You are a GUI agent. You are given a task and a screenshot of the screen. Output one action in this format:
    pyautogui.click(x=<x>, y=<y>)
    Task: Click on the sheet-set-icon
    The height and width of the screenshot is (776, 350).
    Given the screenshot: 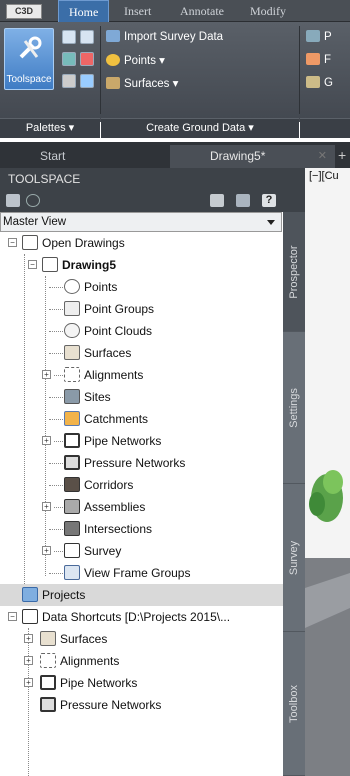 What is the action you would take?
    pyautogui.click(x=87, y=81)
    